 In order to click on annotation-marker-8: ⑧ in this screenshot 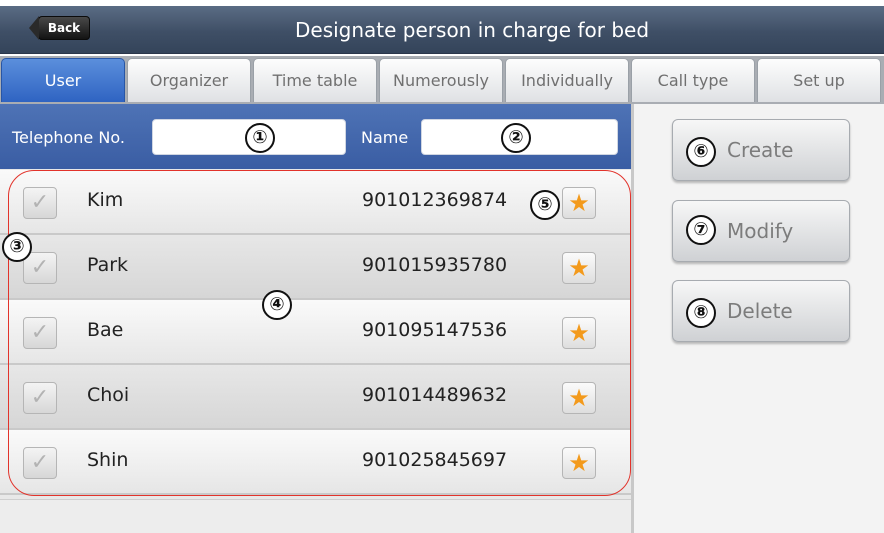, I will do `click(701, 313)`.